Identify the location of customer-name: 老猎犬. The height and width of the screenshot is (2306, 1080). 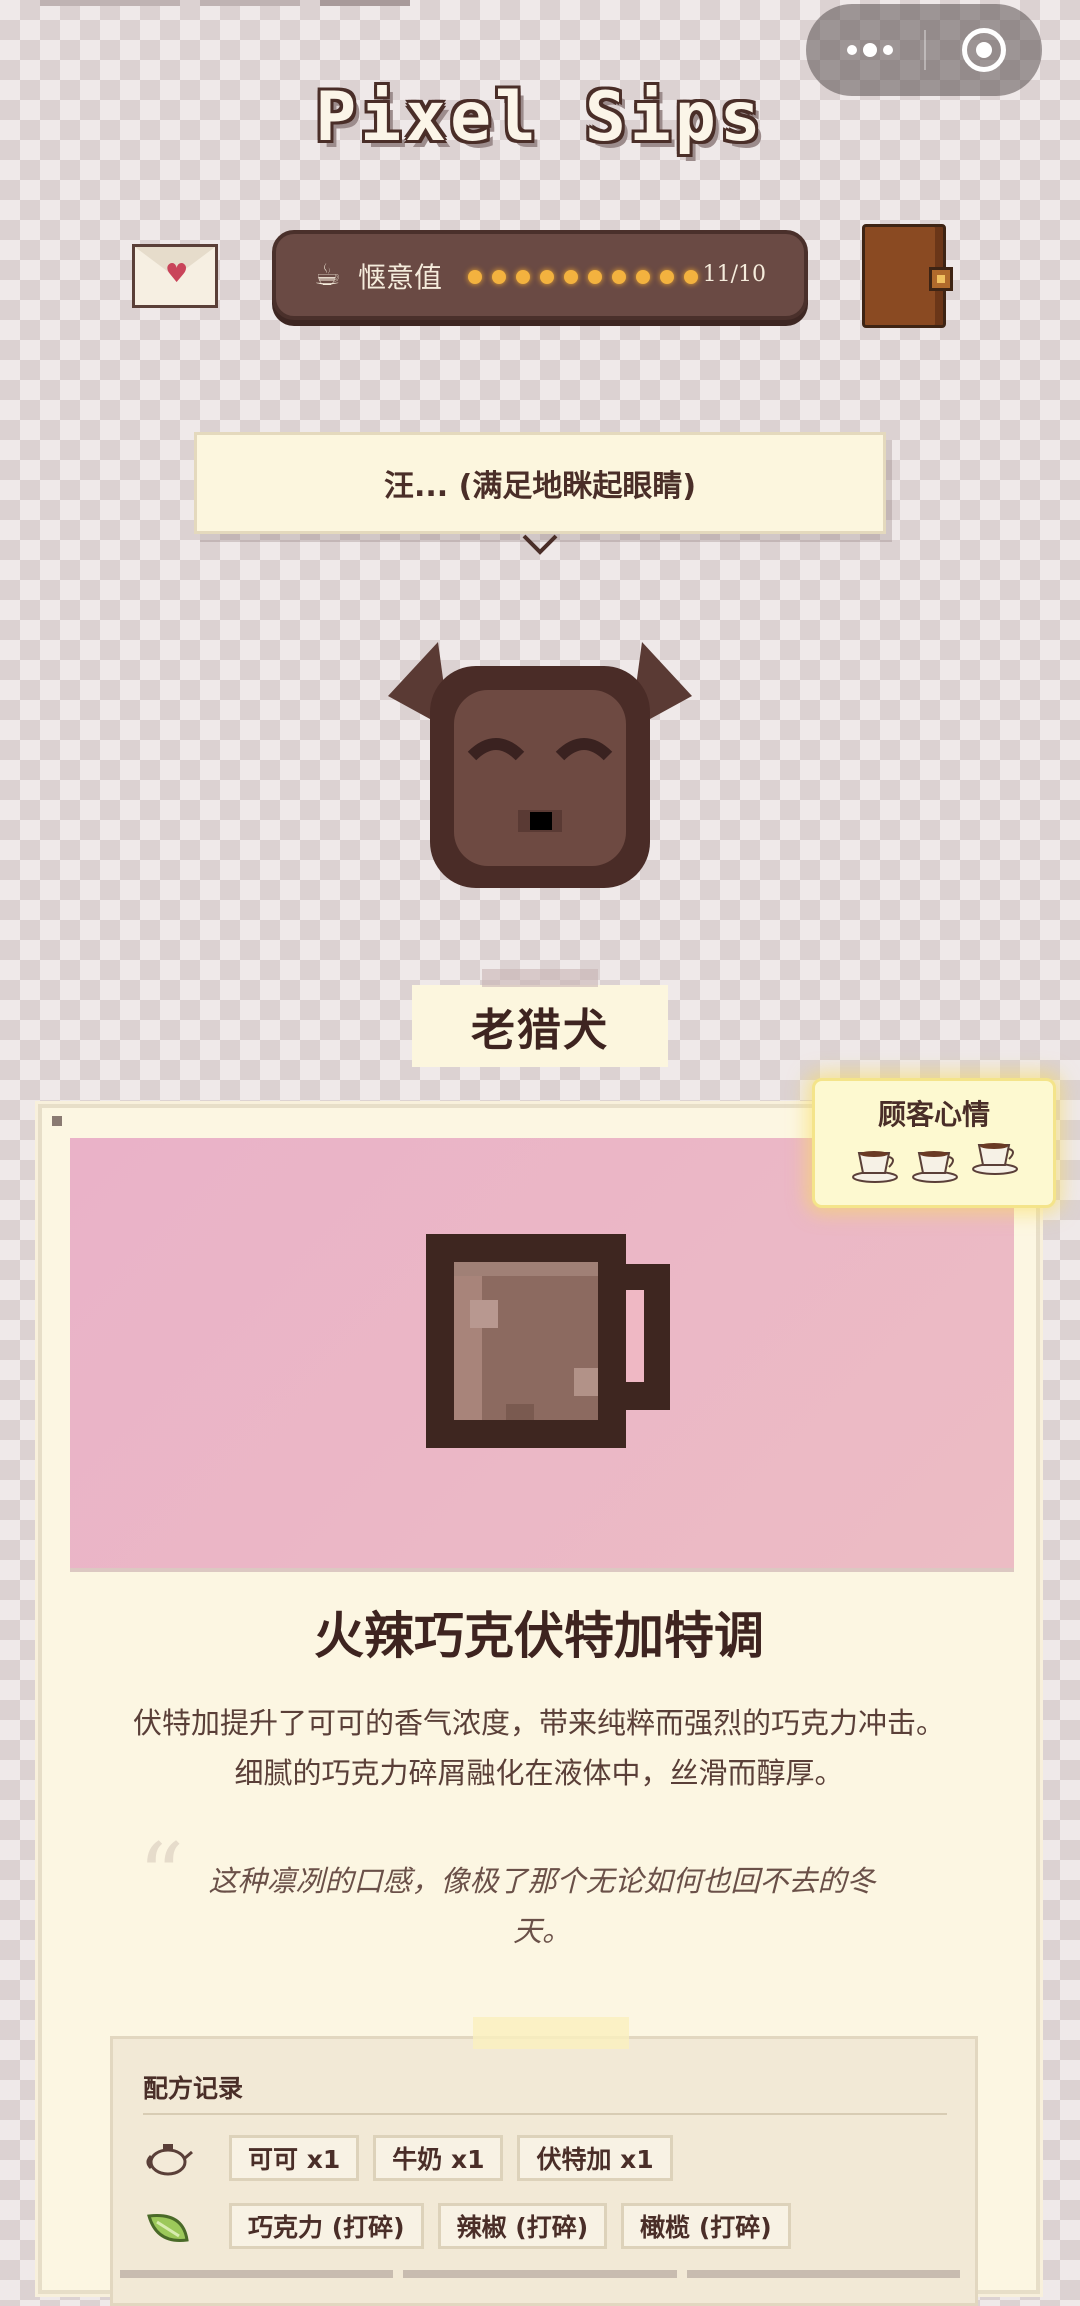
(540, 1018).